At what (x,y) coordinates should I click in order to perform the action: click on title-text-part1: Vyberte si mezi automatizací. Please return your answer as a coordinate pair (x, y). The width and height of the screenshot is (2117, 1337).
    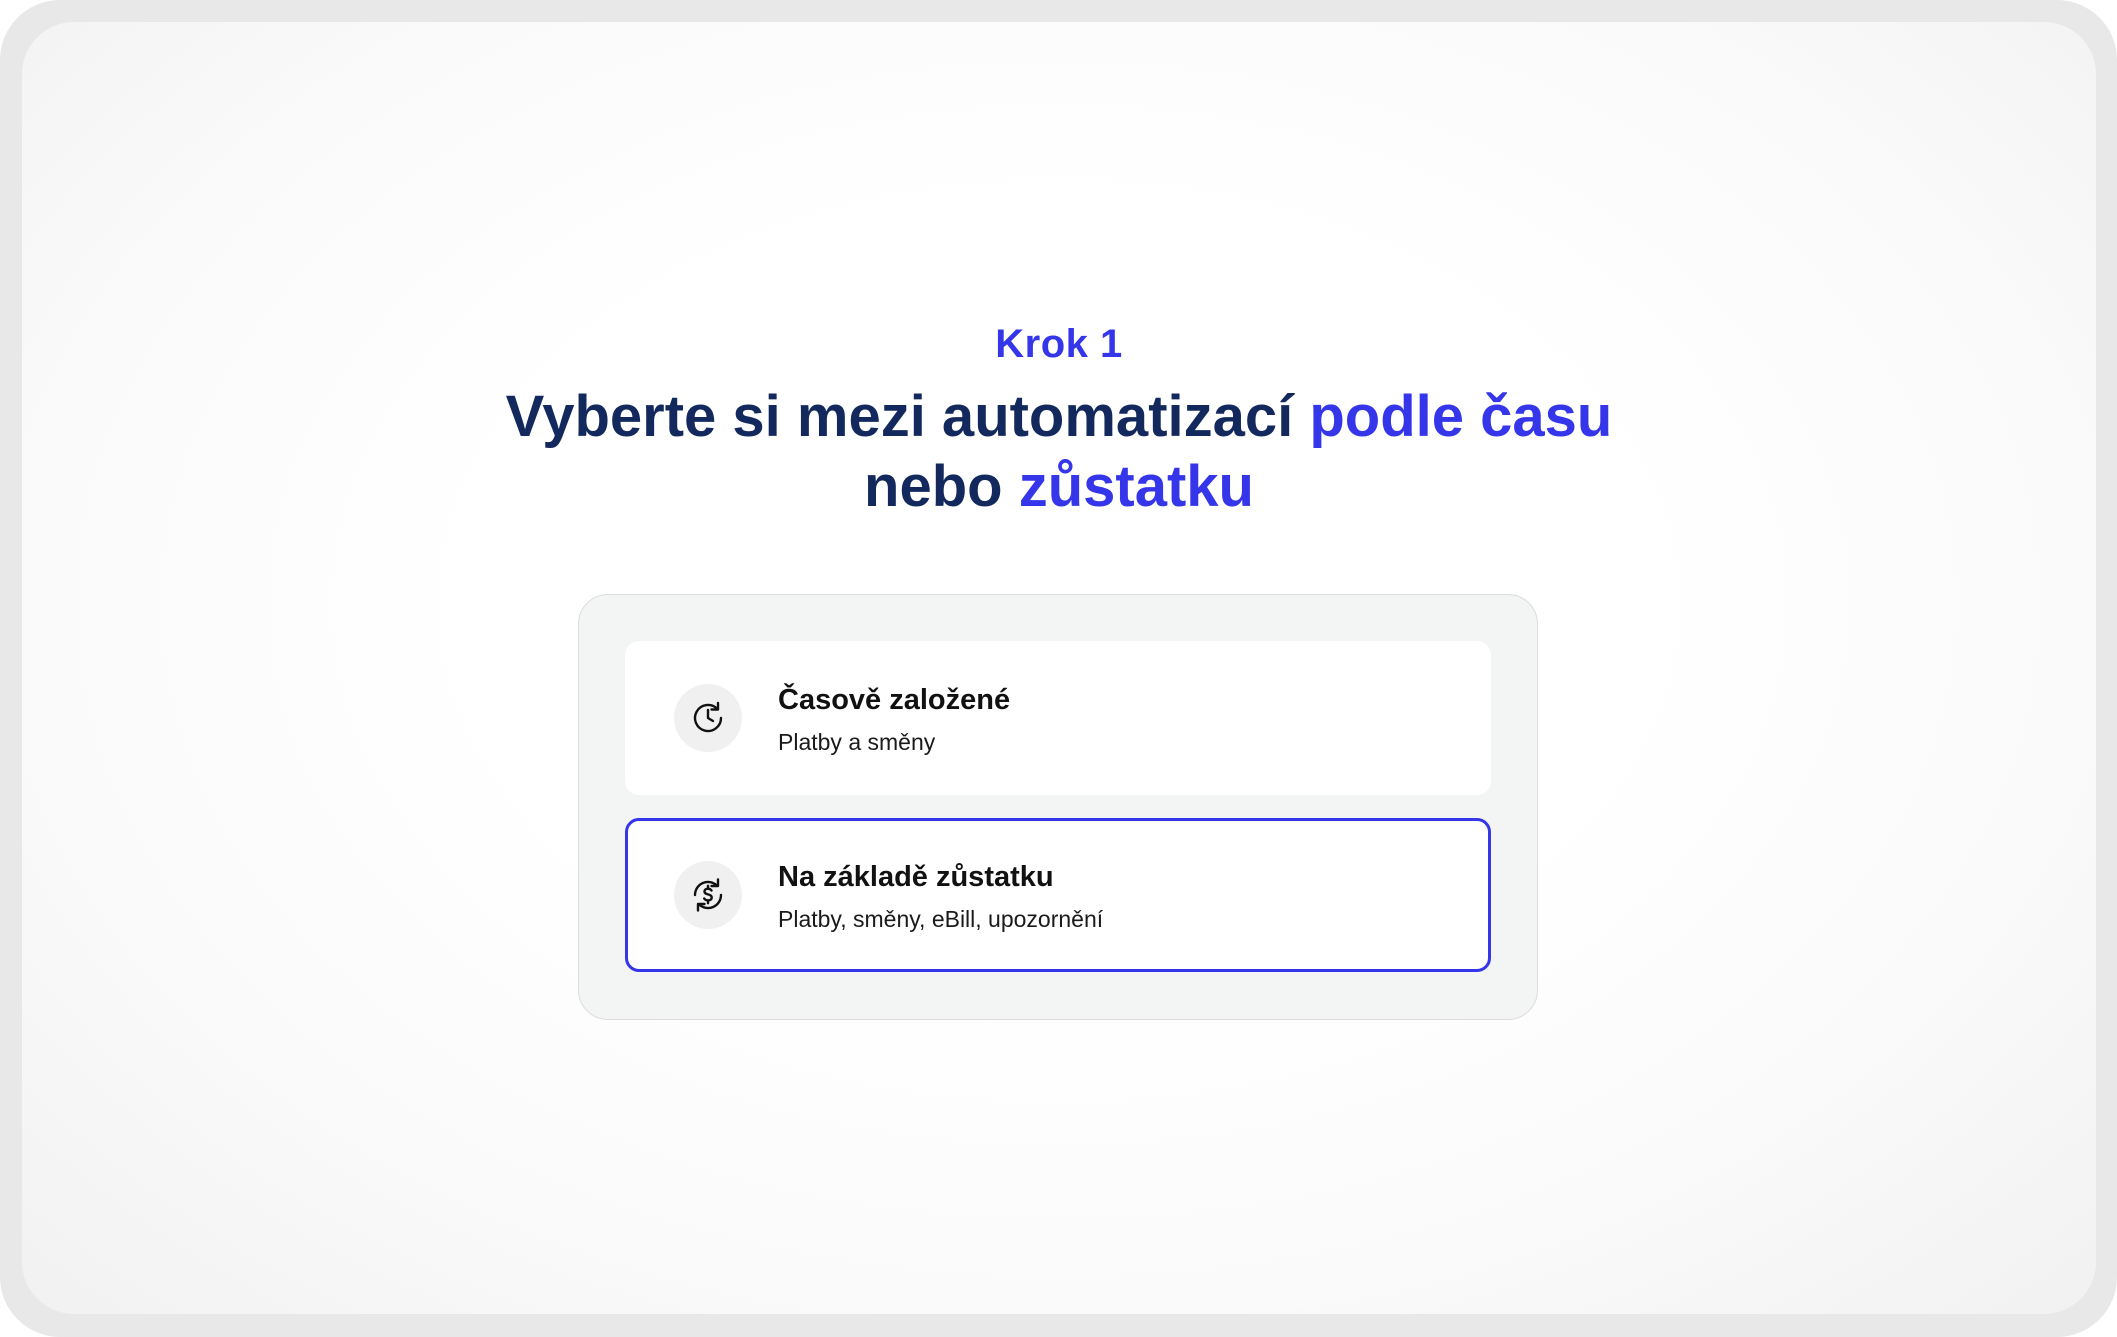
    Looking at the image, I should click on (907, 416).